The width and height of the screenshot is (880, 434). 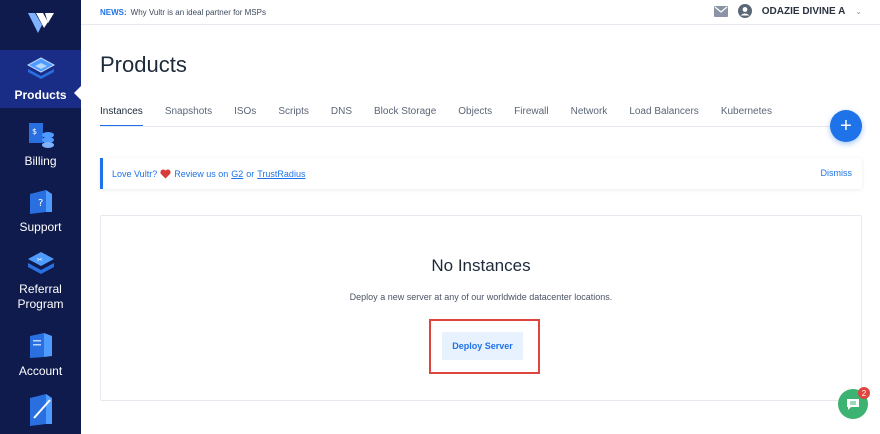 I want to click on heart-icon, so click(x=165, y=173).